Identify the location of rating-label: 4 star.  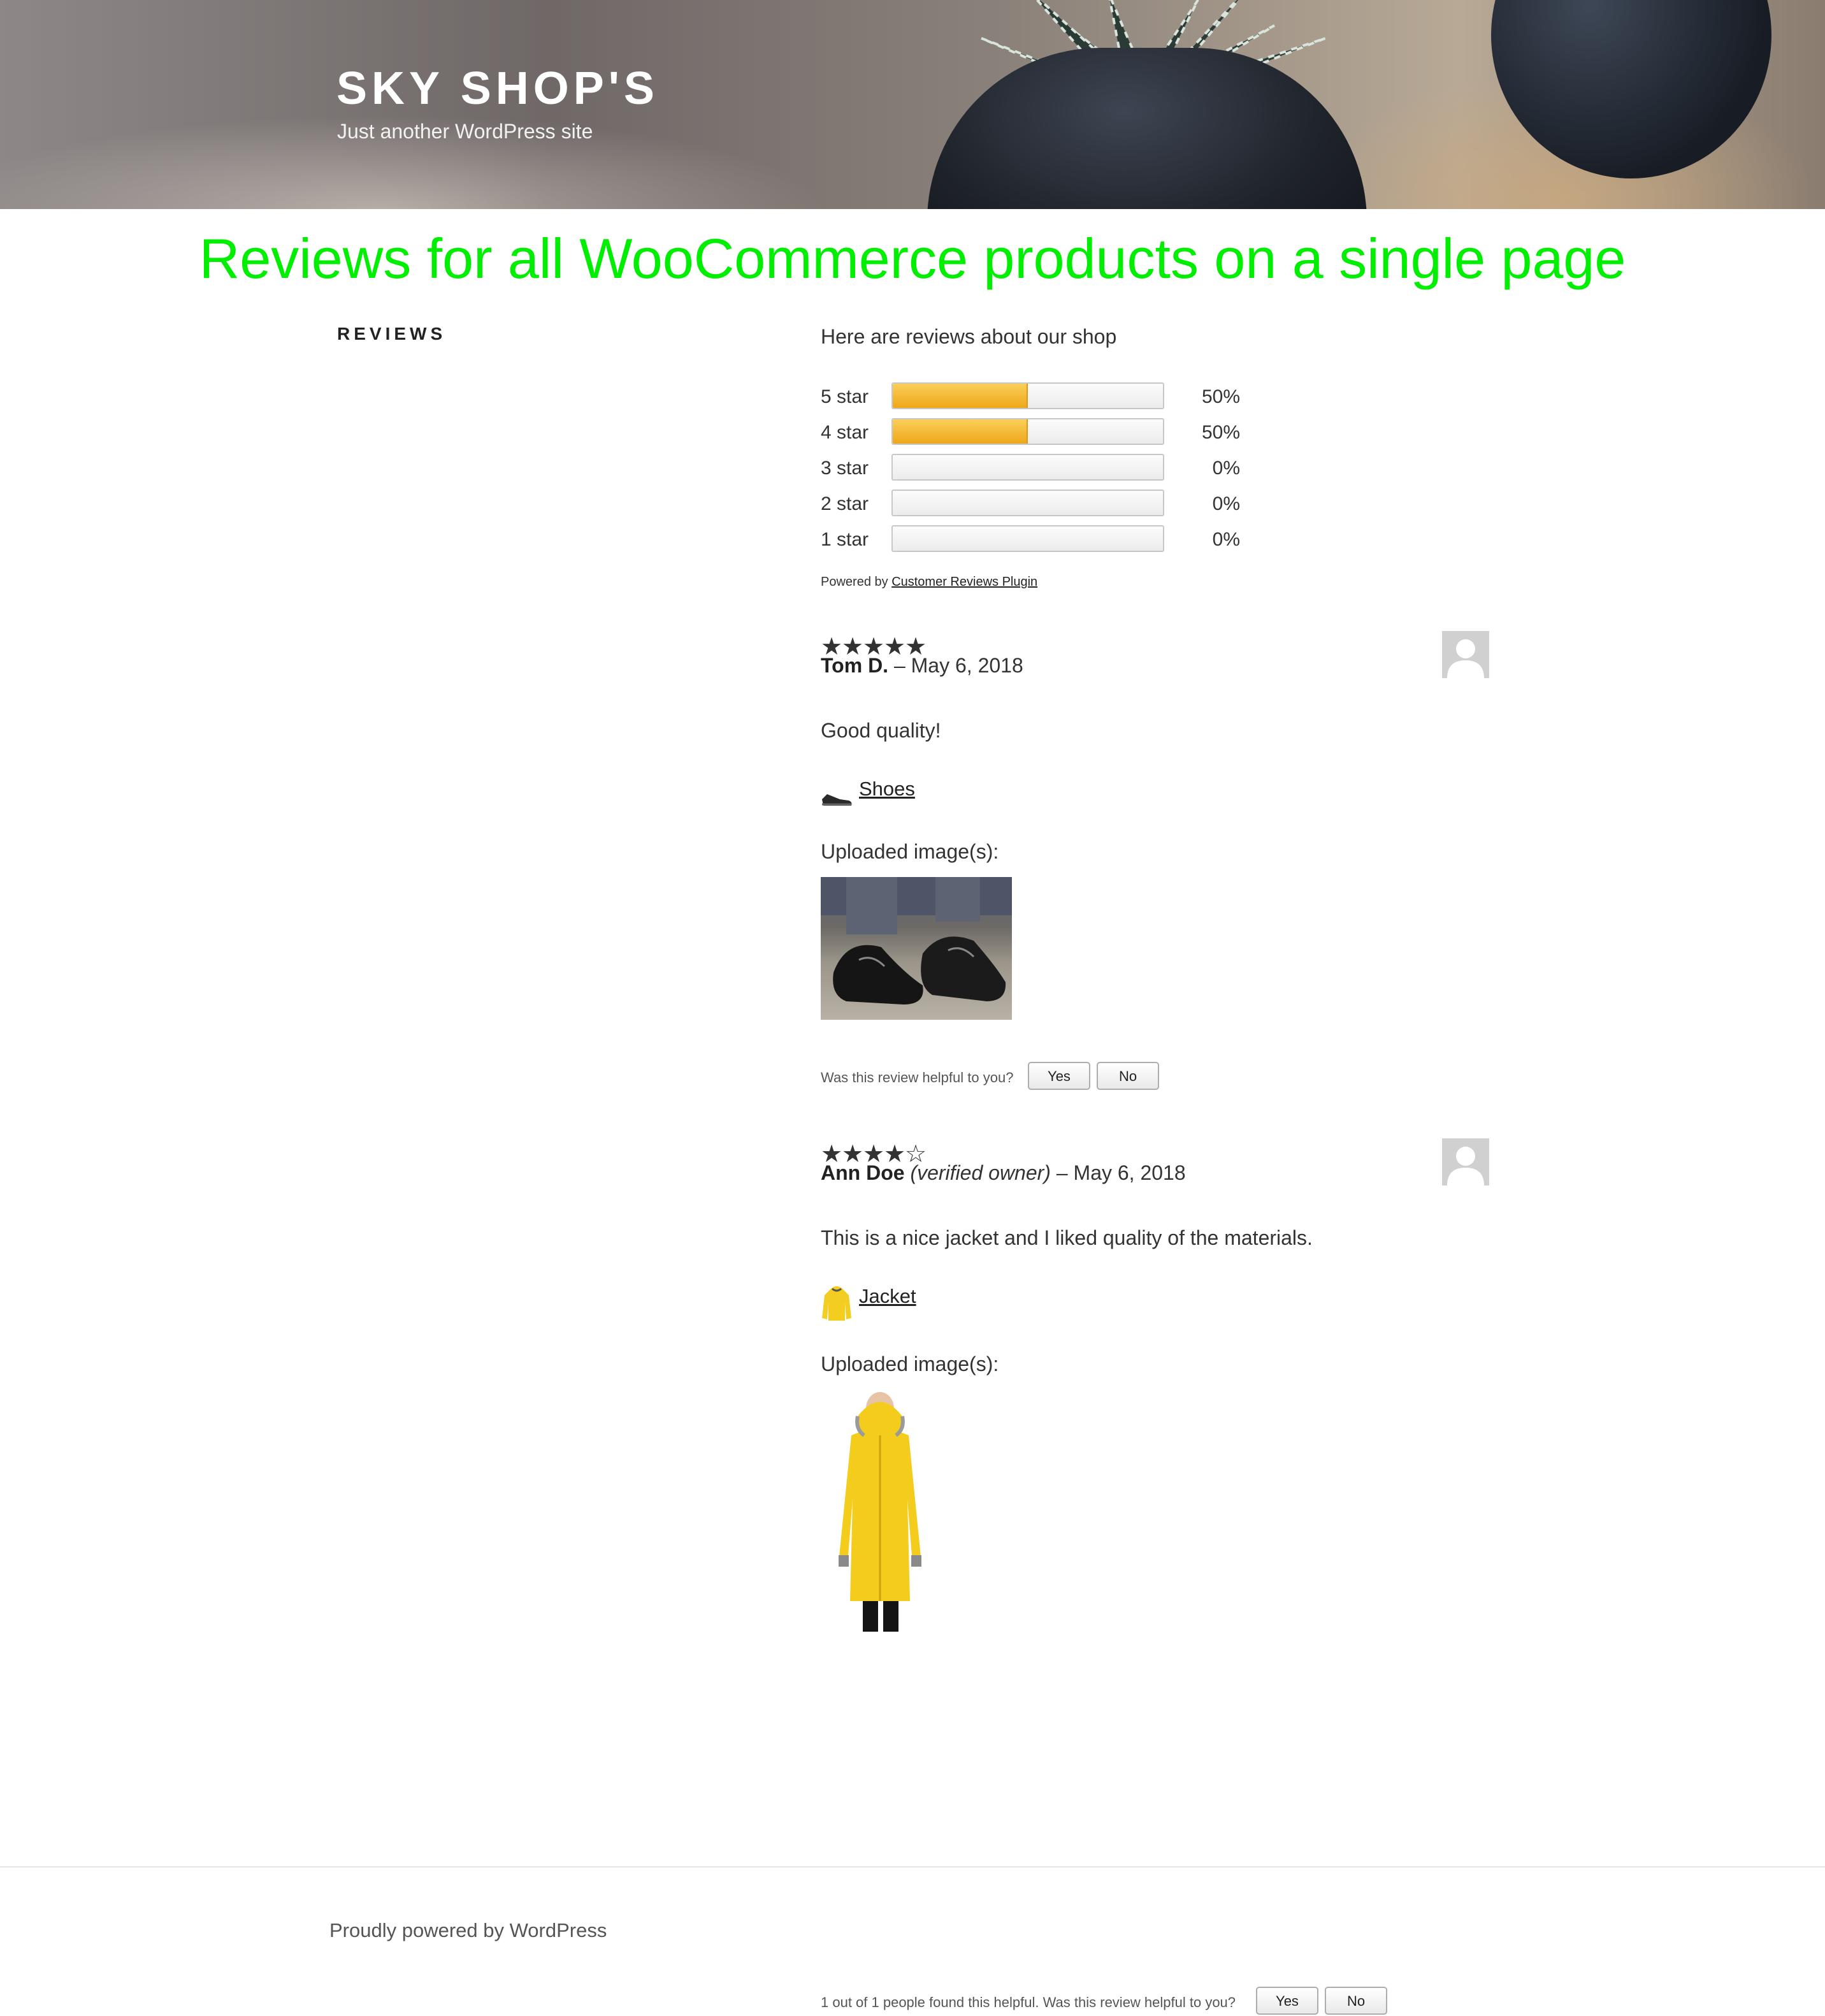
(845, 432).